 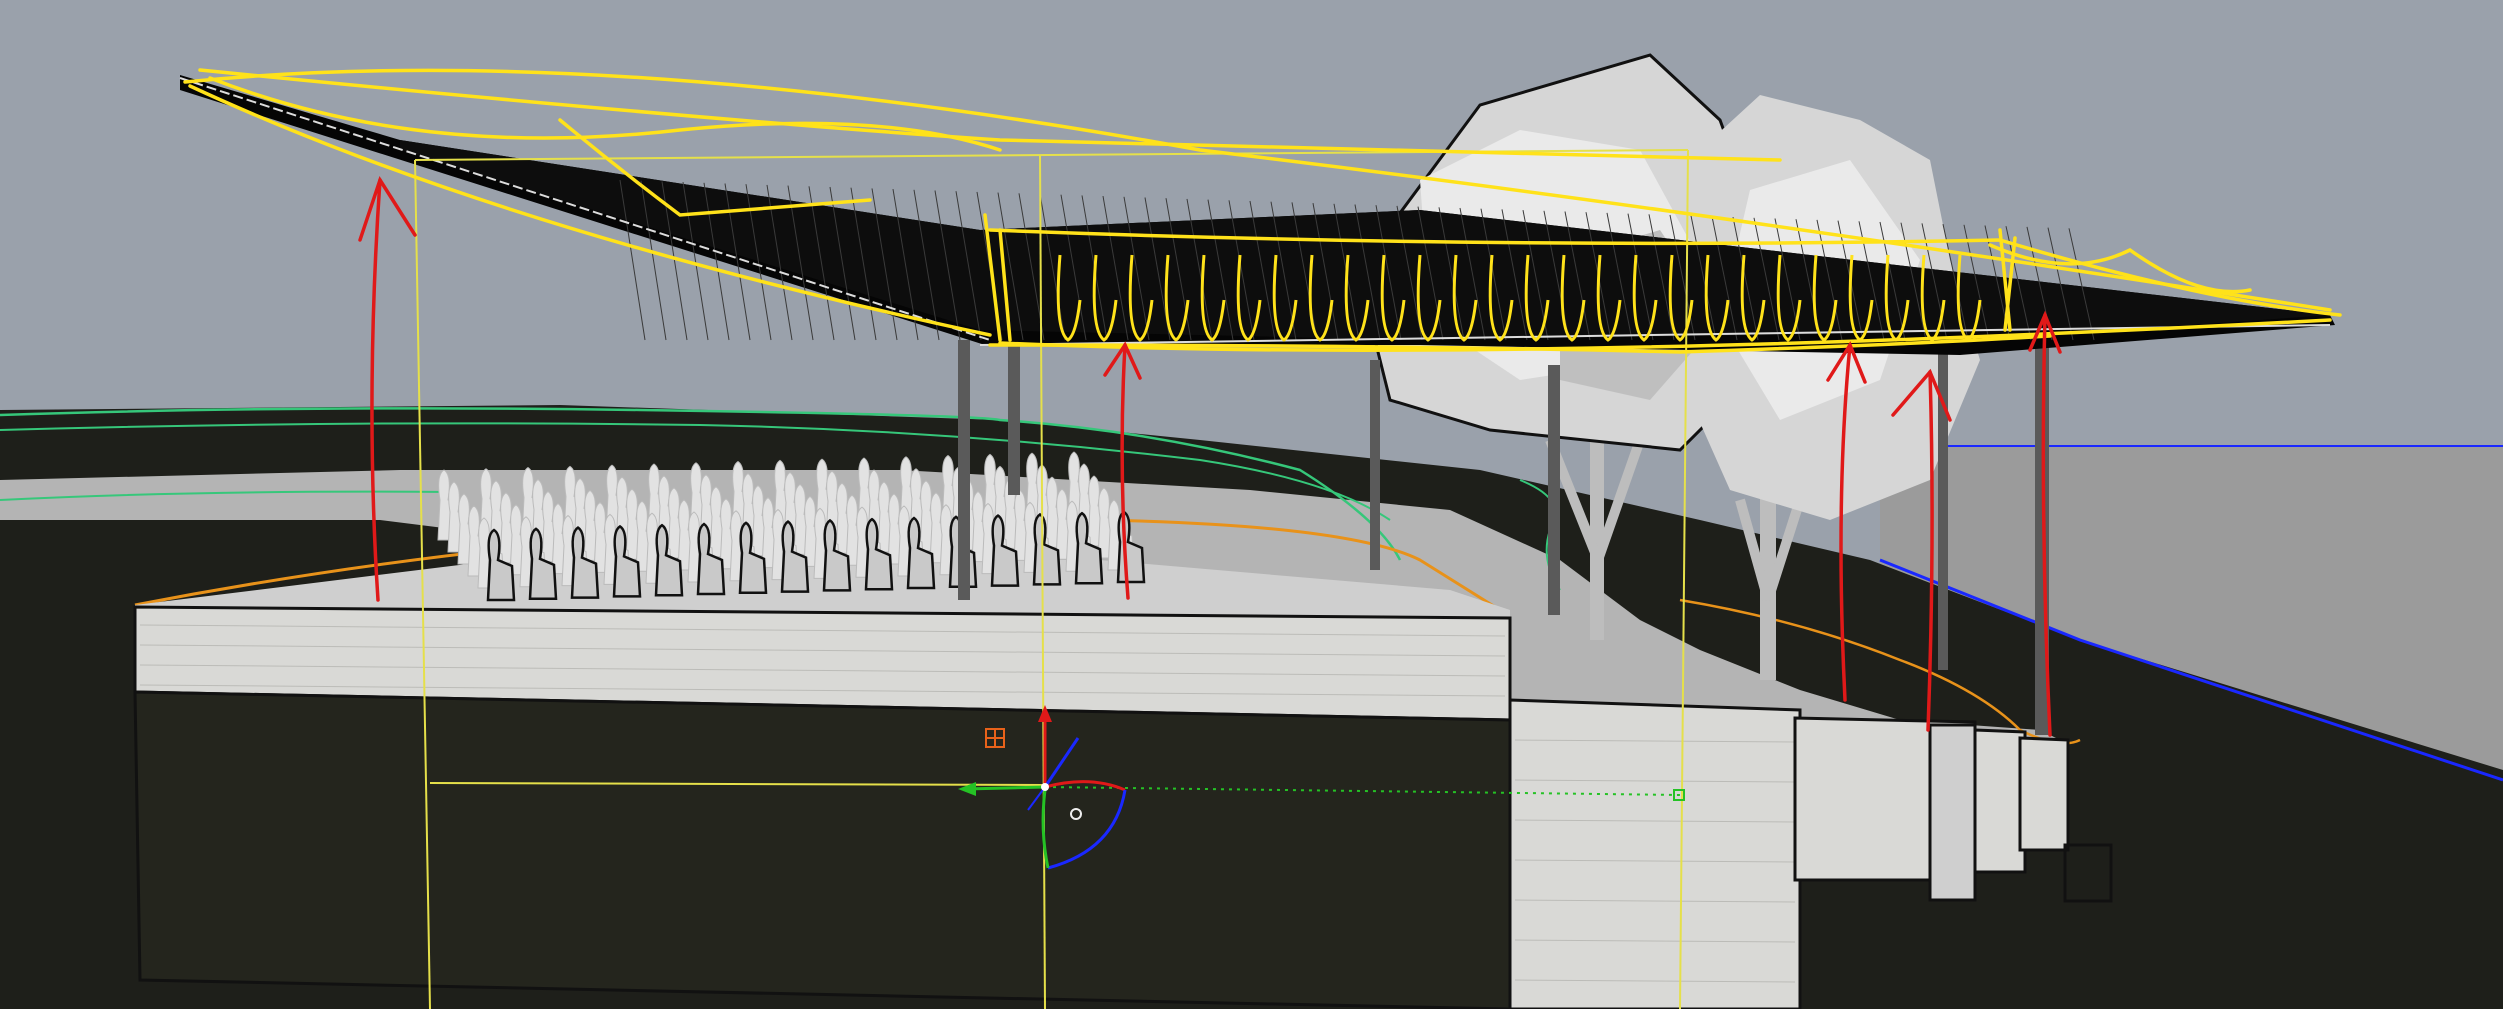 I want to click on y-axis-arrow, so click(x=1005, y=788).